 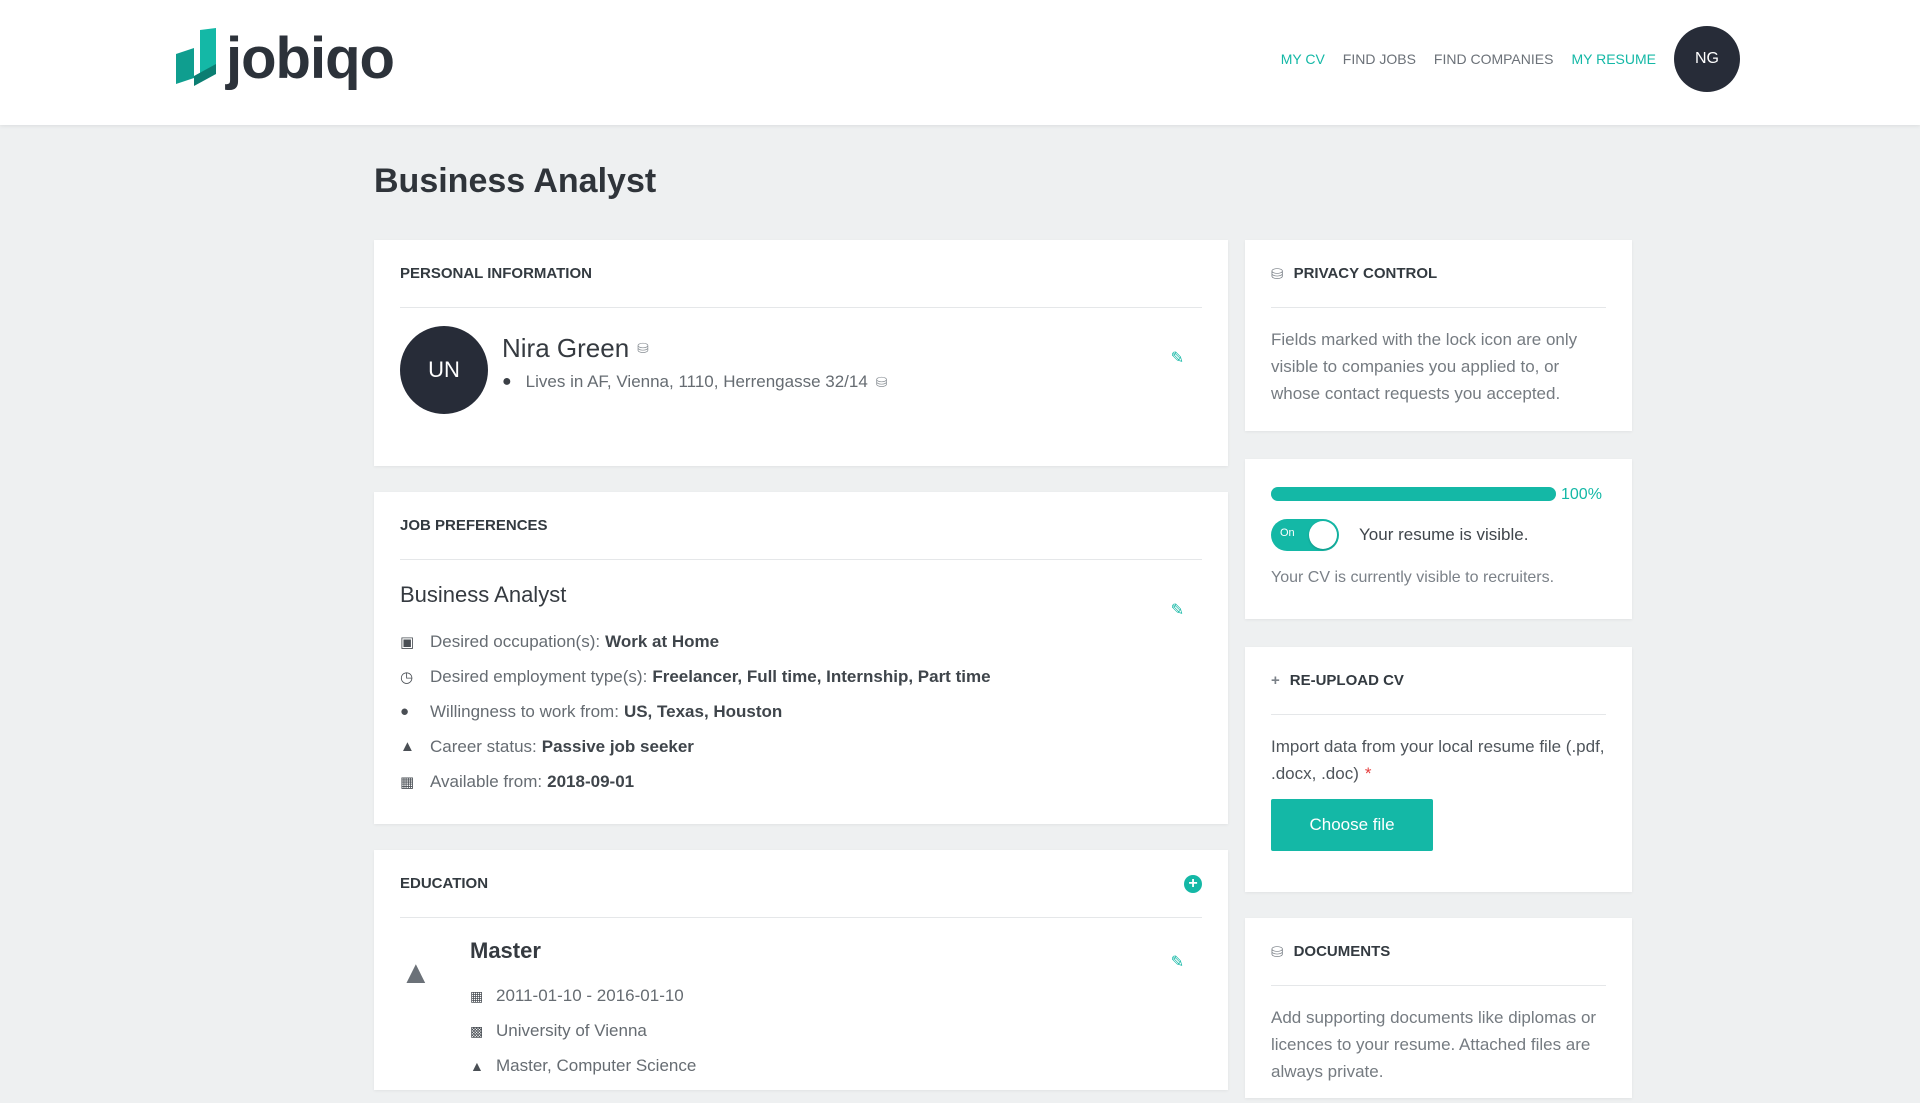 What do you see at coordinates (1177, 358) in the screenshot?
I see `edit-personal-icon: ✎` at bounding box center [1177, 358].